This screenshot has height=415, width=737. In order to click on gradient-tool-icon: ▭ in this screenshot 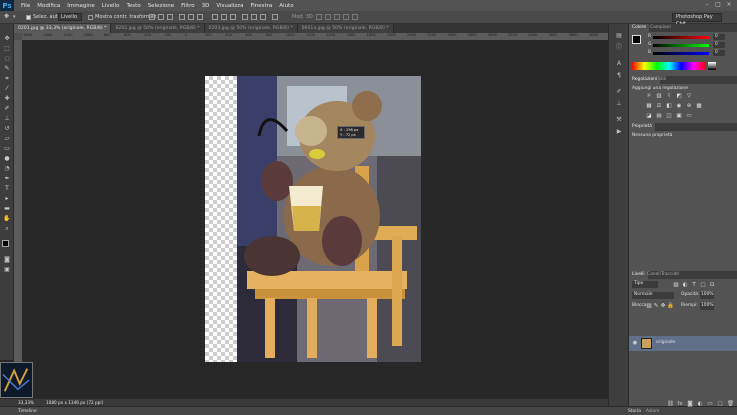, I will do `click(7, 148)`.